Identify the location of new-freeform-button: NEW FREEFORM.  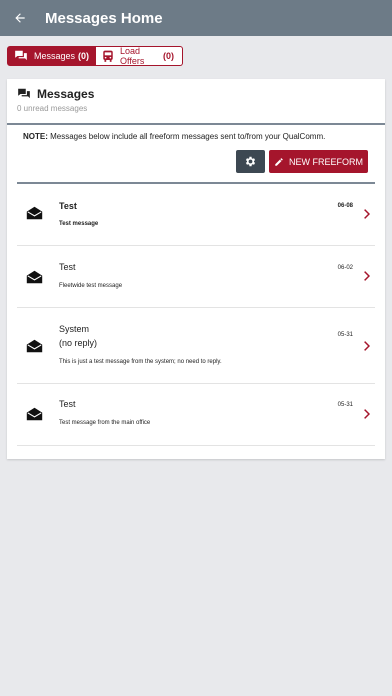
(318, 161).